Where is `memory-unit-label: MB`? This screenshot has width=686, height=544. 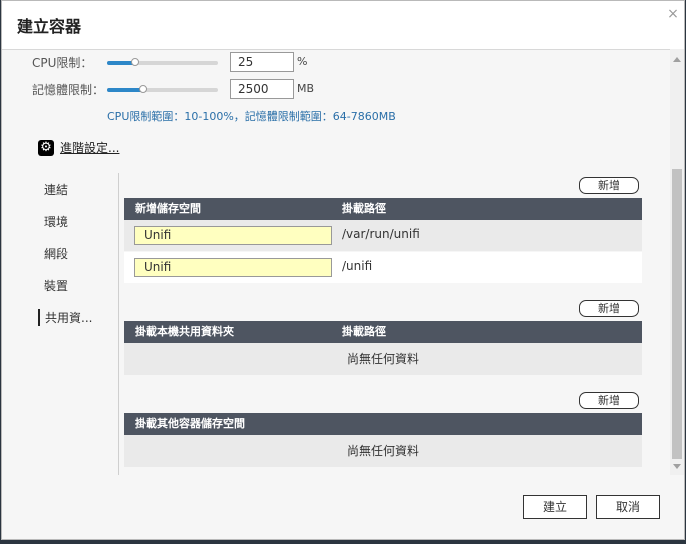 memory-unit-label: MB is located at coordinates (306, 88).